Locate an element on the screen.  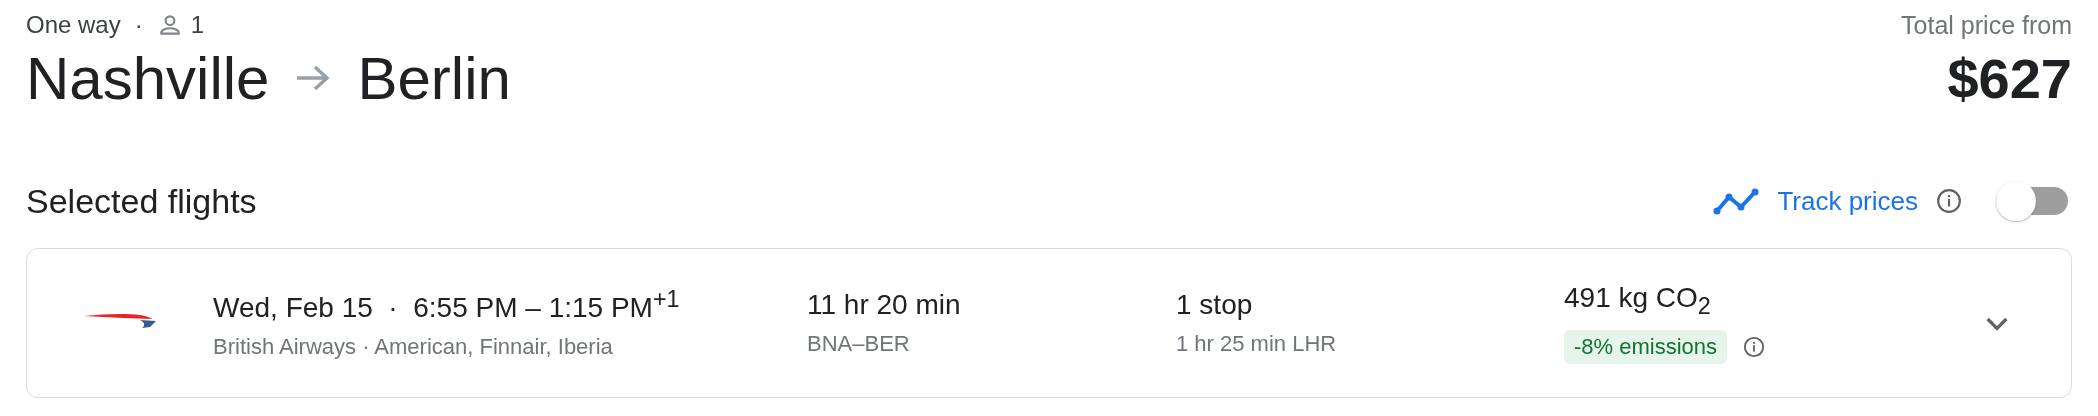
flight-times: Wed, Feb 15 · 6:55 PM – 1:15 PM$^{+1}$ is located at coordinates (446, 308).